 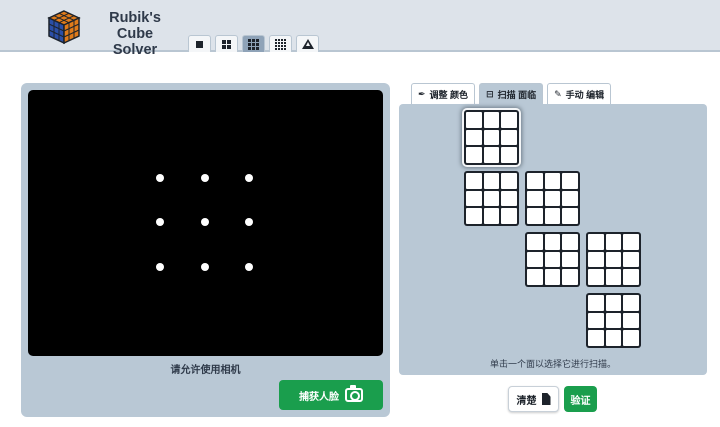 I want to click on tab-1x1, so click(x=199, y=43).